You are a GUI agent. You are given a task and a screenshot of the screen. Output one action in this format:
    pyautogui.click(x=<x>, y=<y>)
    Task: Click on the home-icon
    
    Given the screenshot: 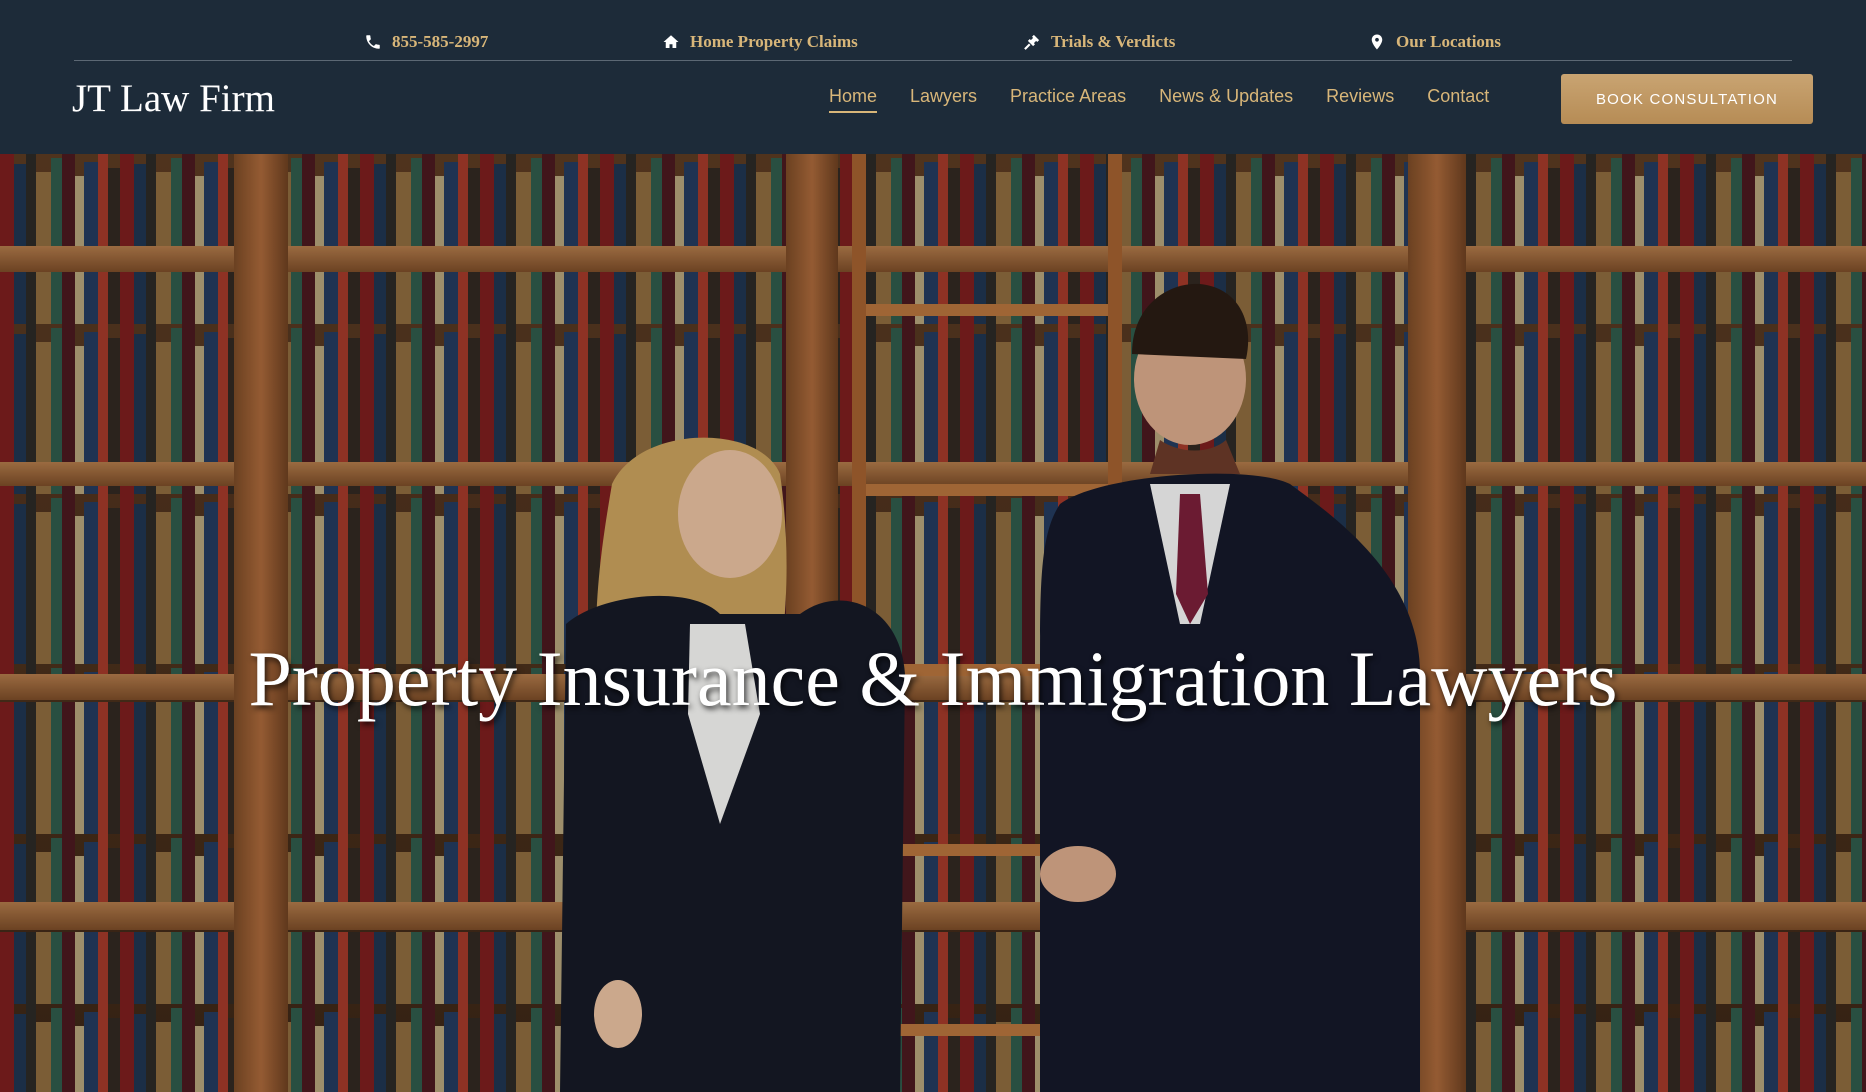 What is the action you would take?
    pyautogui.click(x=671, y=41)
    